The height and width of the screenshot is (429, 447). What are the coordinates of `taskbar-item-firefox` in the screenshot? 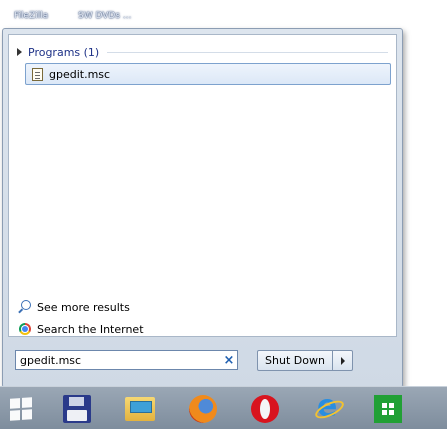 It's located at (203, 409).